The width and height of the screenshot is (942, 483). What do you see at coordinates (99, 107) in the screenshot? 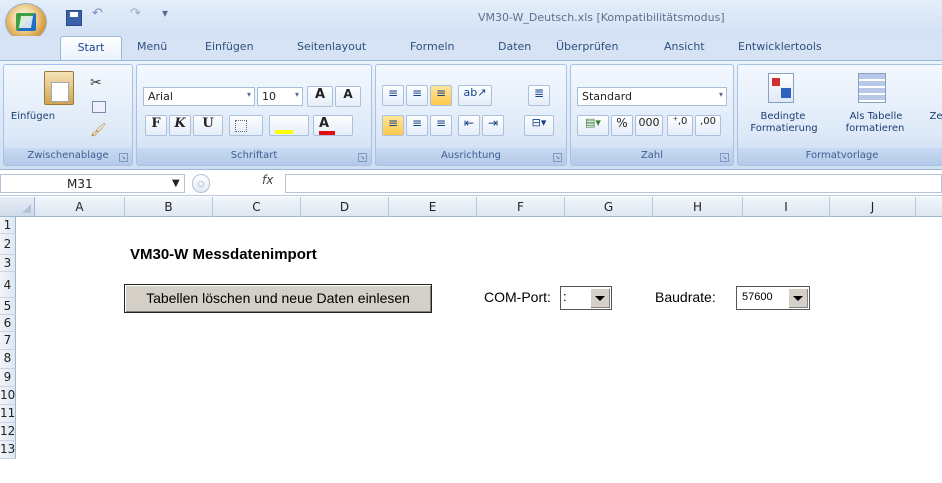
I see `copy-icon` at bounding box center [99, 107].